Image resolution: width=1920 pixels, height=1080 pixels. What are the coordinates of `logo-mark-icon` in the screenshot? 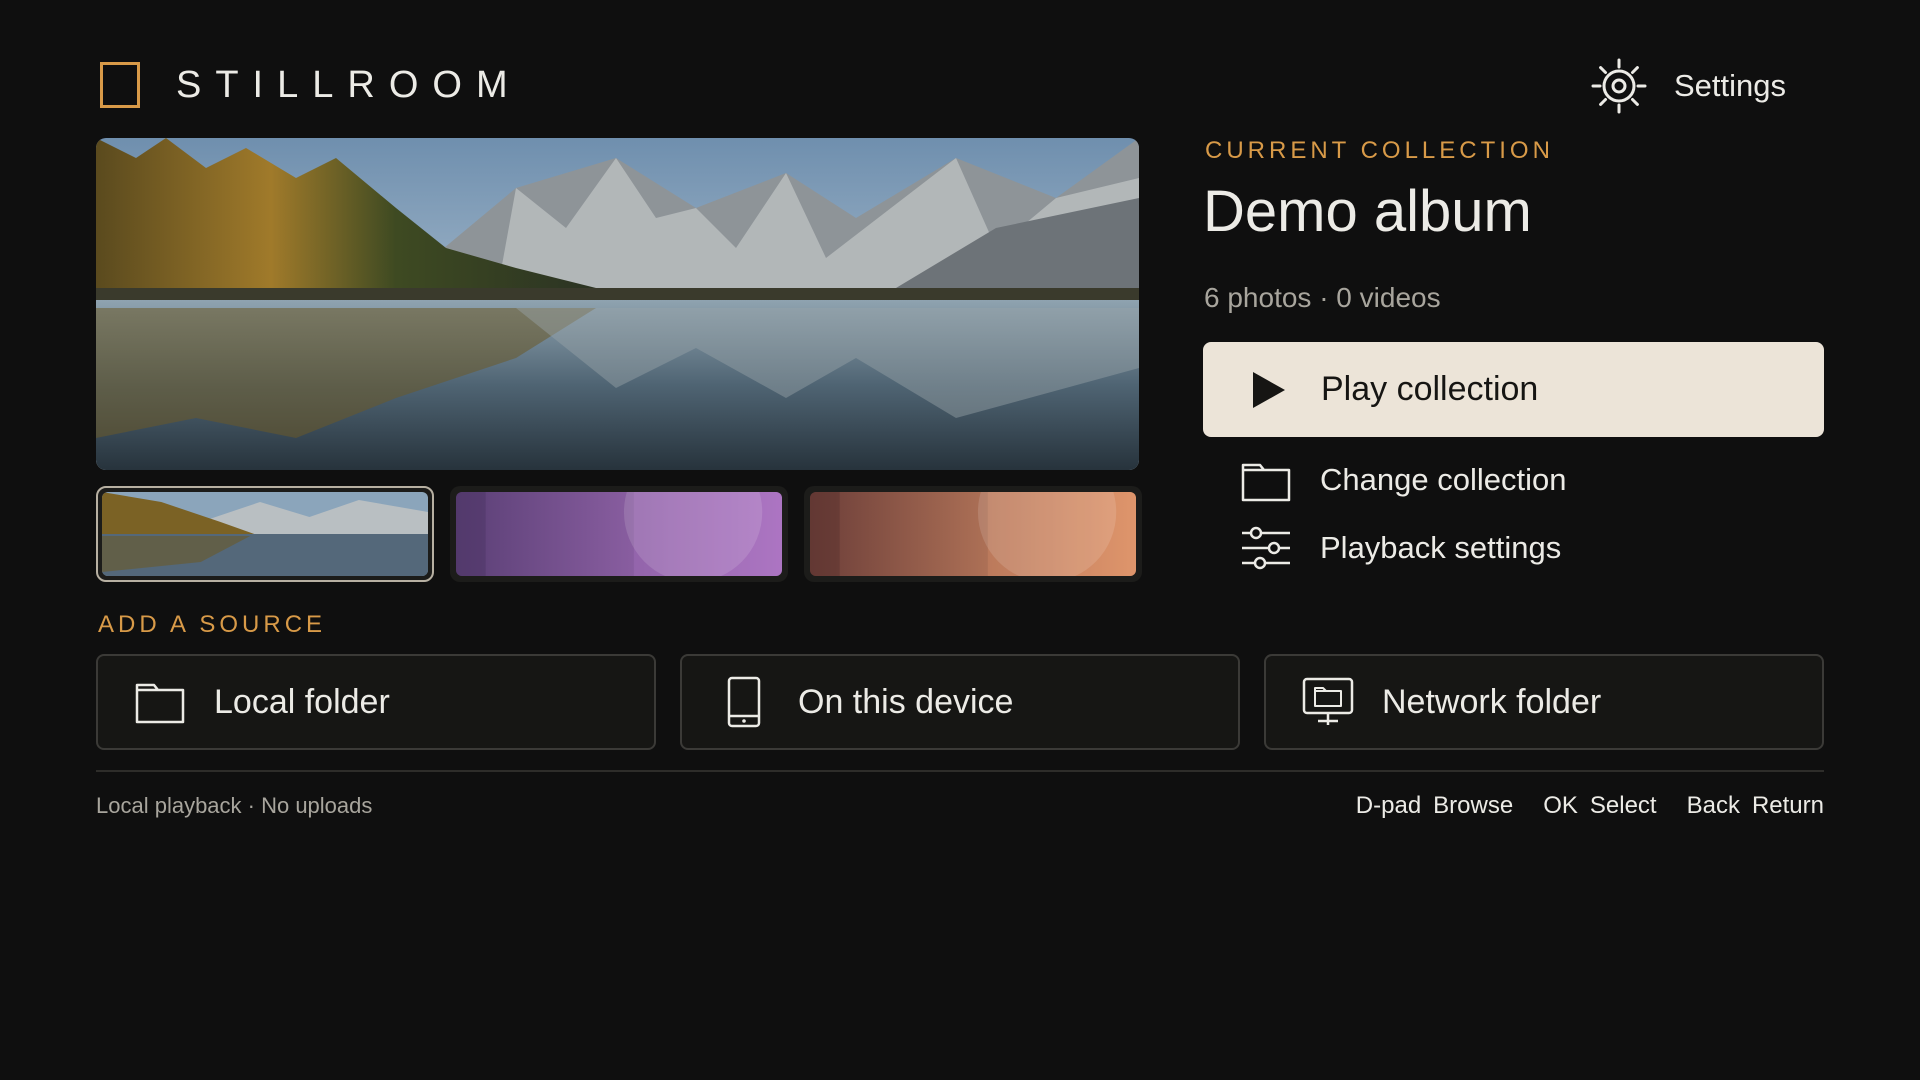 It's located at (120, 85).